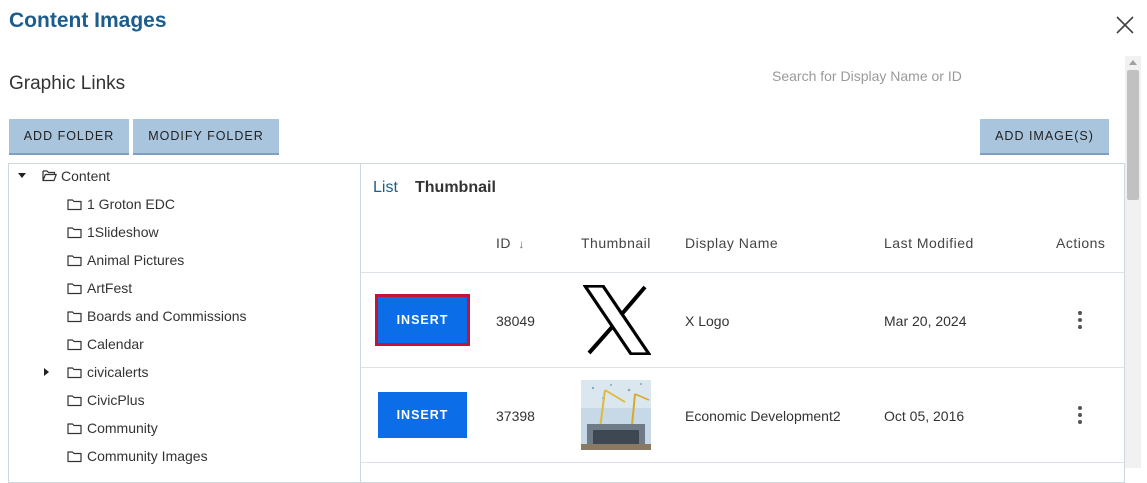 Image resolution: width=1147 pixels, height=483 pixels. I want to click on tree-item-folder: 1 Groton EDC, so click(121, 204).